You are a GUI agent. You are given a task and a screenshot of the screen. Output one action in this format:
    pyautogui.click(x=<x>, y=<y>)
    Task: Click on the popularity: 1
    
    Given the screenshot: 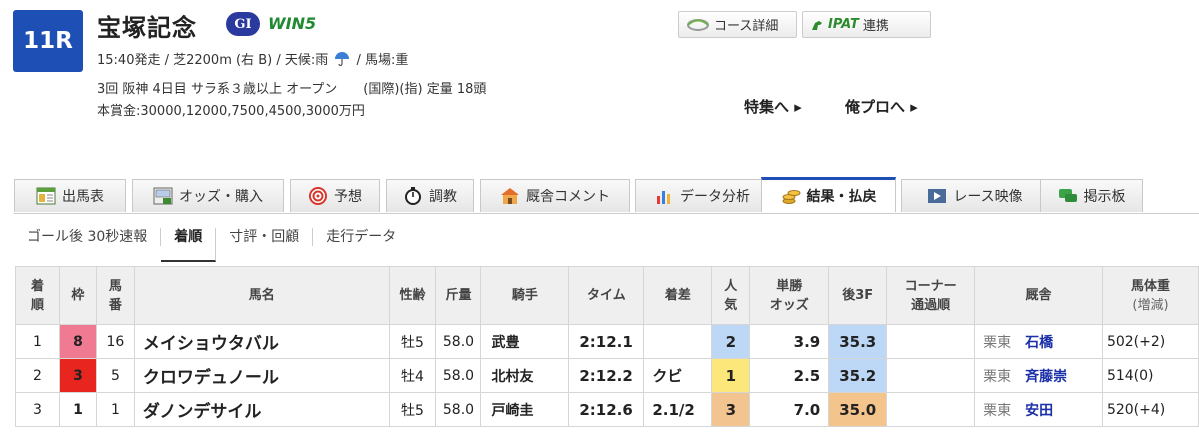 What is the action you would take?
    pyautogui.click(x=731, y=375)
    